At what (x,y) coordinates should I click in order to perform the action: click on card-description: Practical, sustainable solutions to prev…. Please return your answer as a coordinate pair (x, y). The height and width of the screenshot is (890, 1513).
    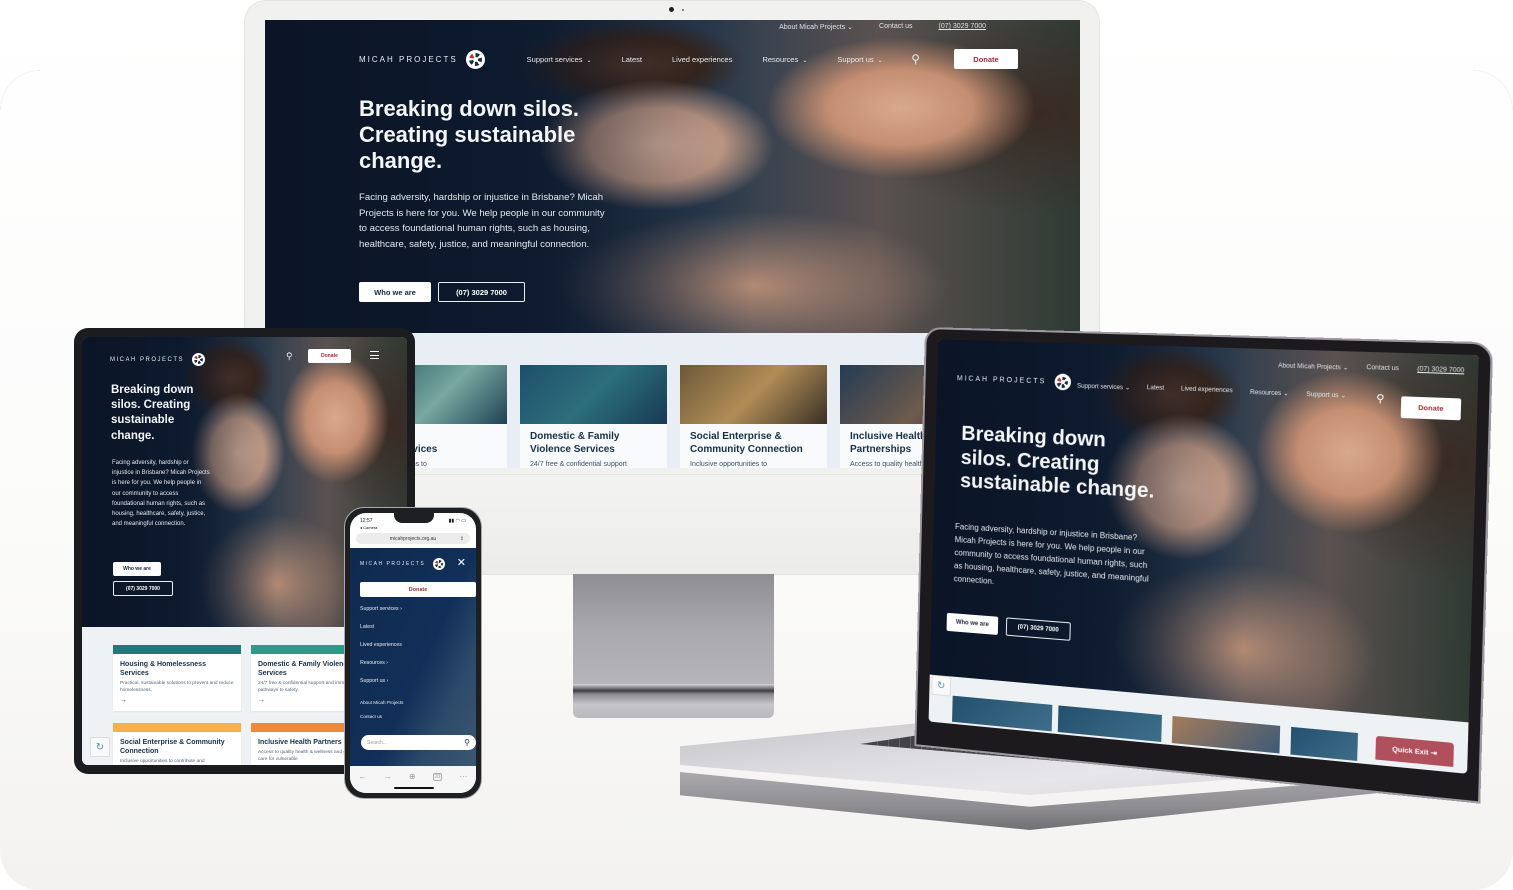
    Looking at the image, I should click on (177, 687).